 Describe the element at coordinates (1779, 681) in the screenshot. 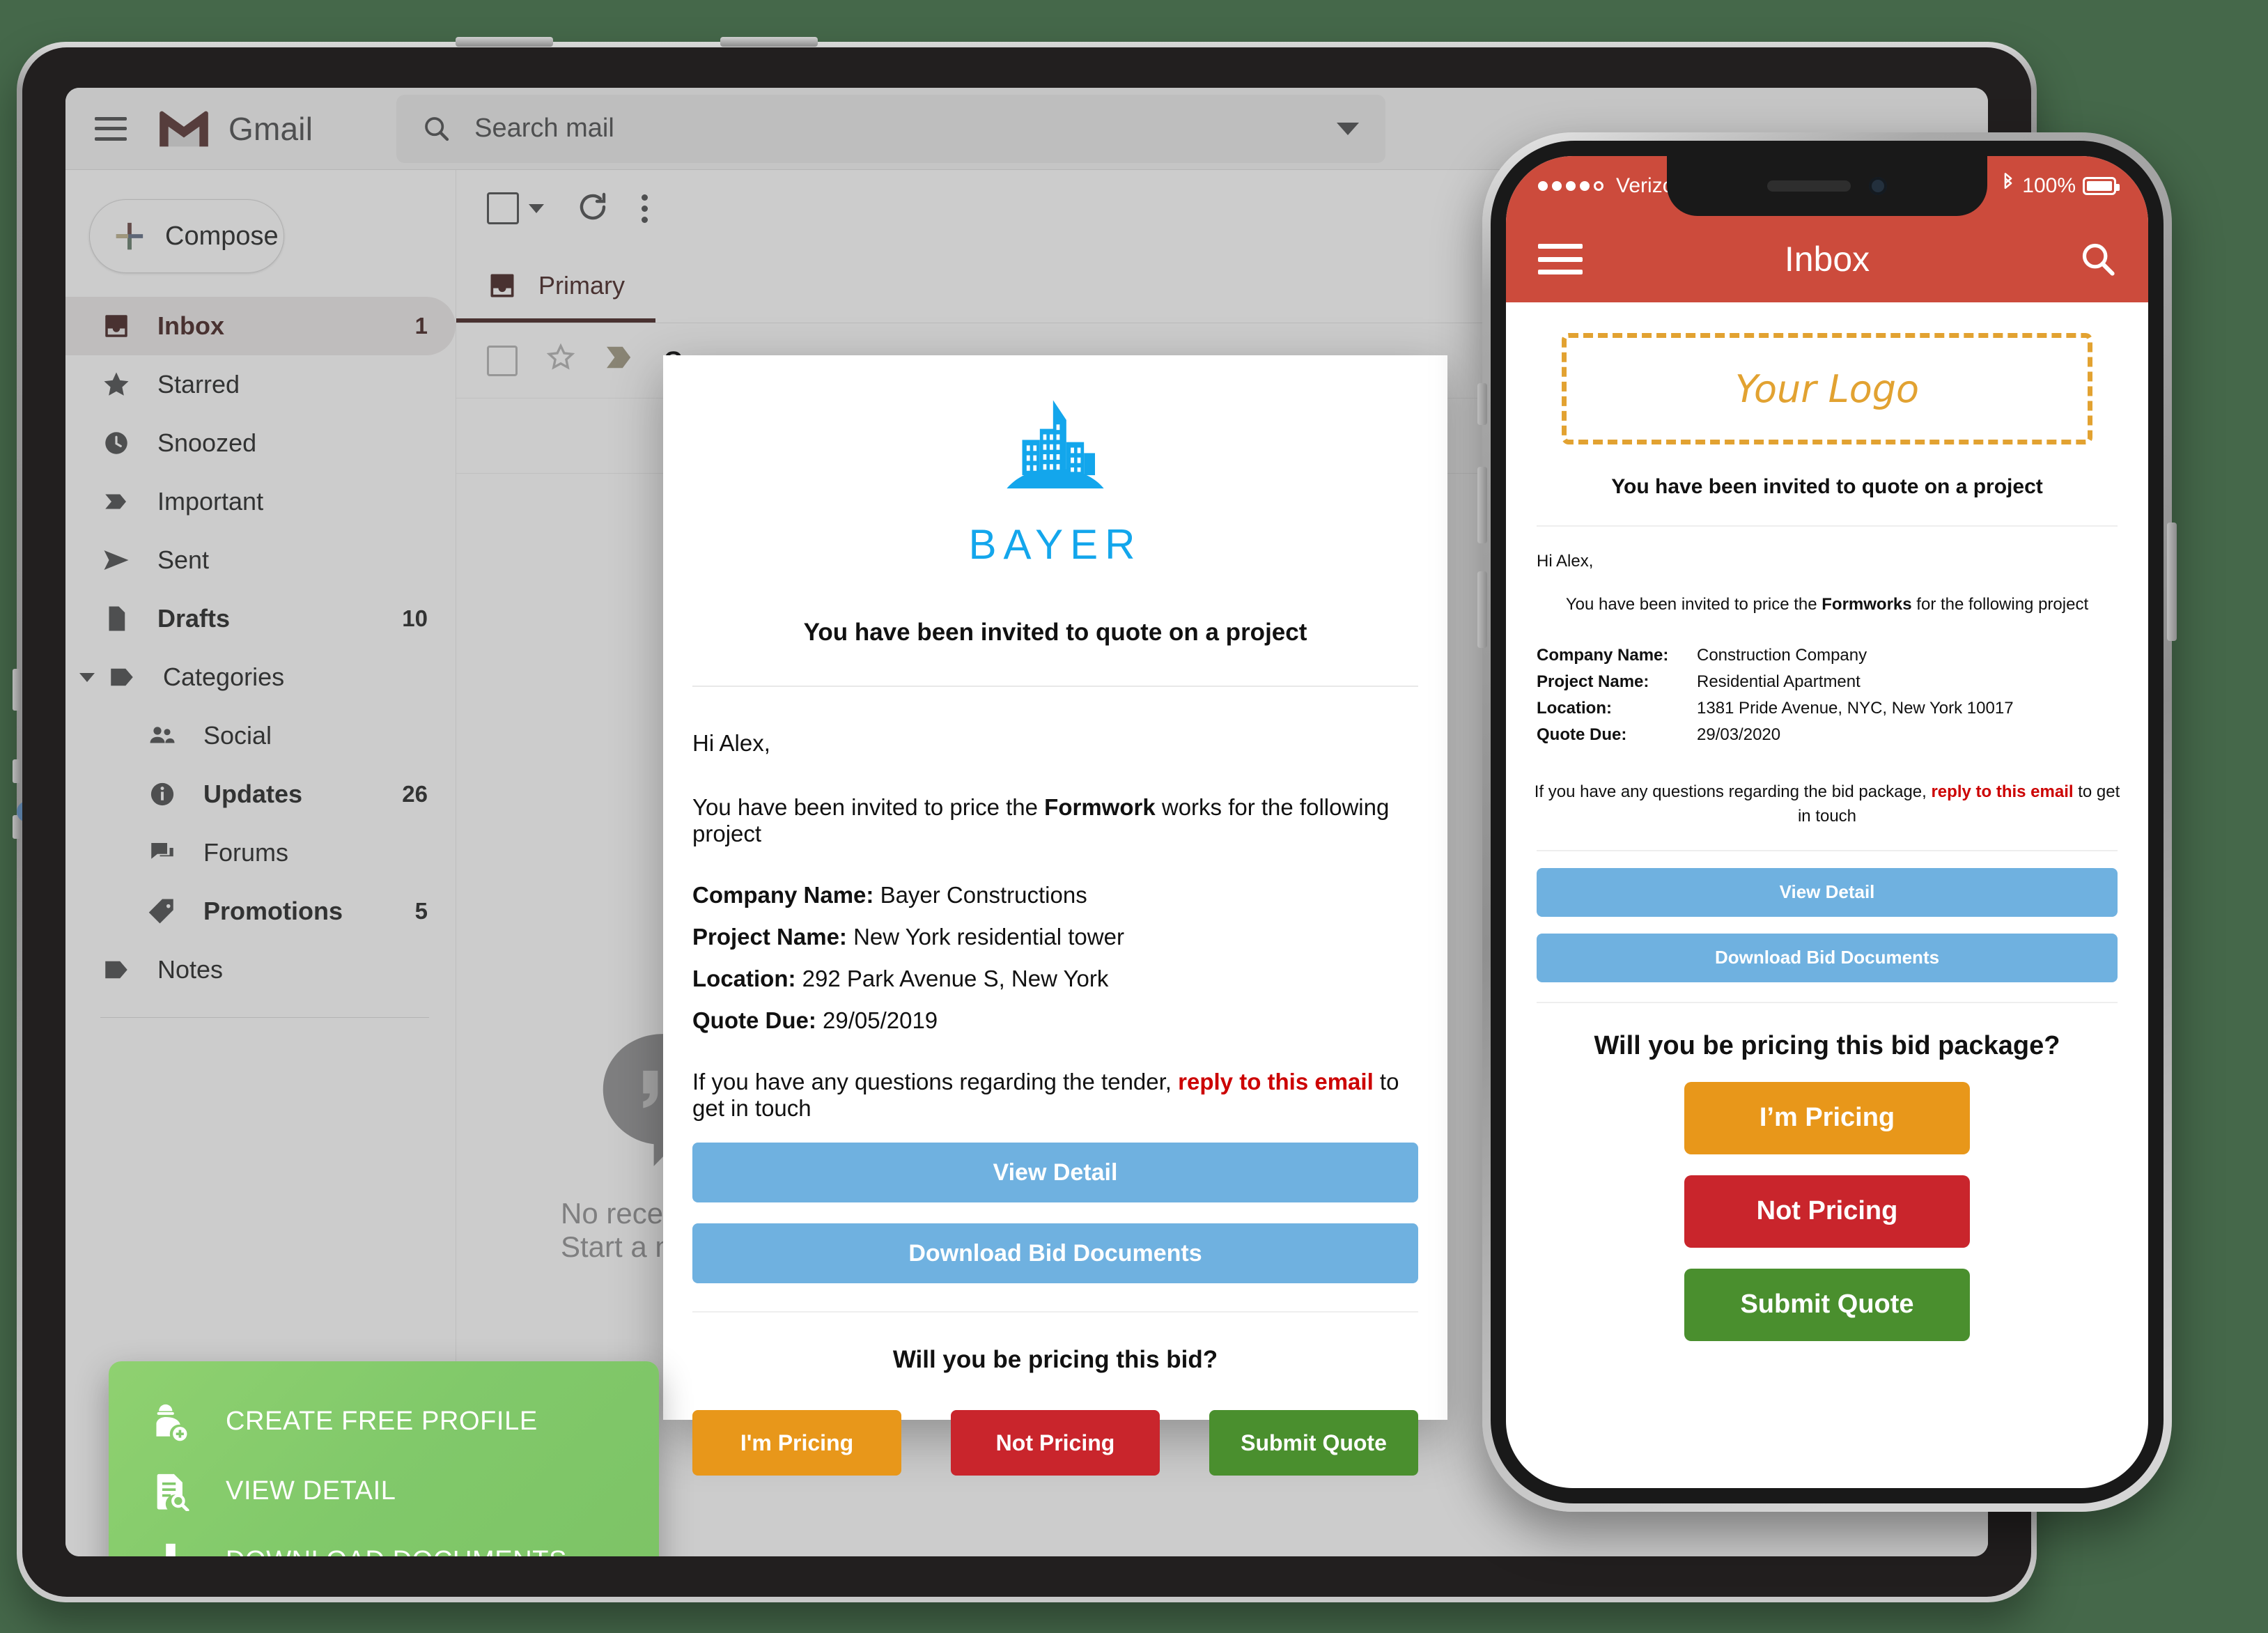

I see `field-value: Residential Apartment` at that location.